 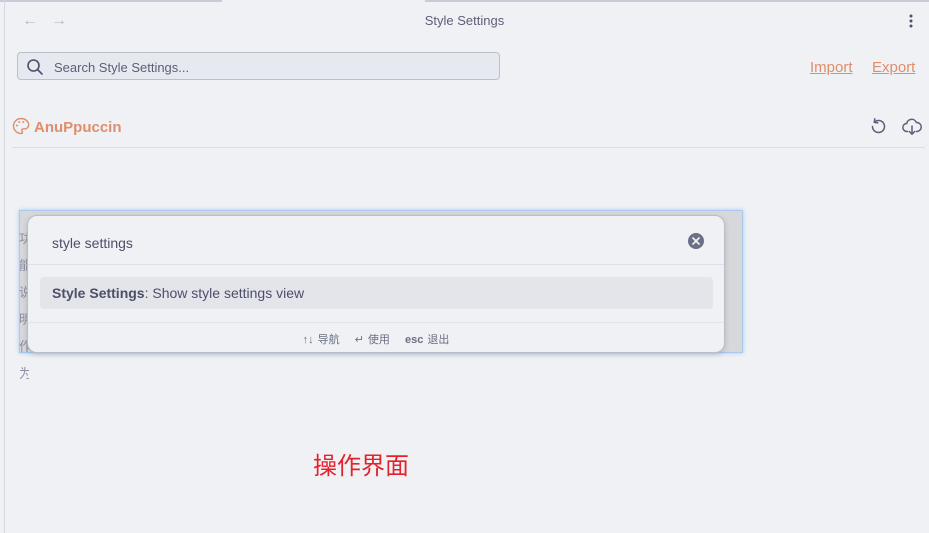 I want to click on hint-use-label: 使用, so click(x=378, y=340).